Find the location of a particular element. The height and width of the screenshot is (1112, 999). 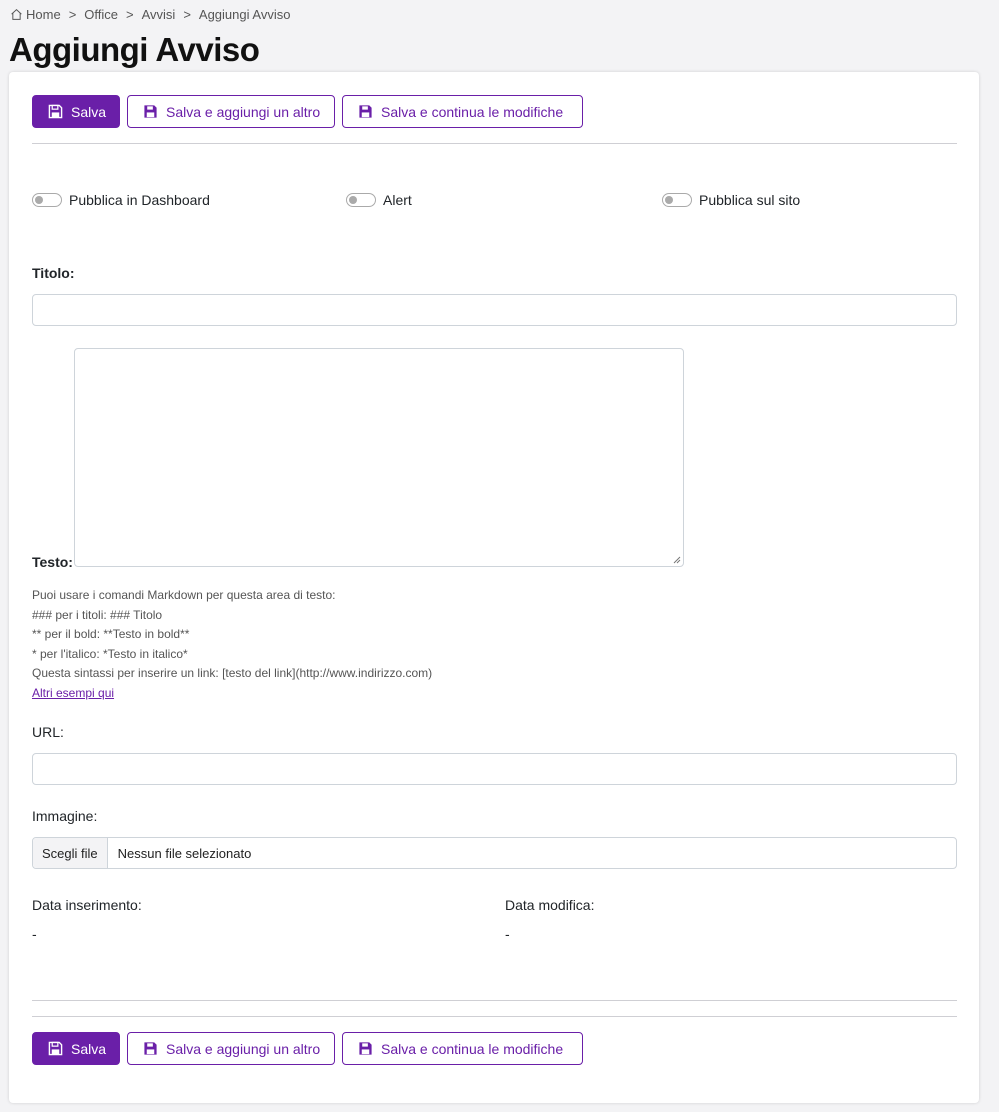

toggle-site: Pubblica sul sito is located at coordinates (731, 200).